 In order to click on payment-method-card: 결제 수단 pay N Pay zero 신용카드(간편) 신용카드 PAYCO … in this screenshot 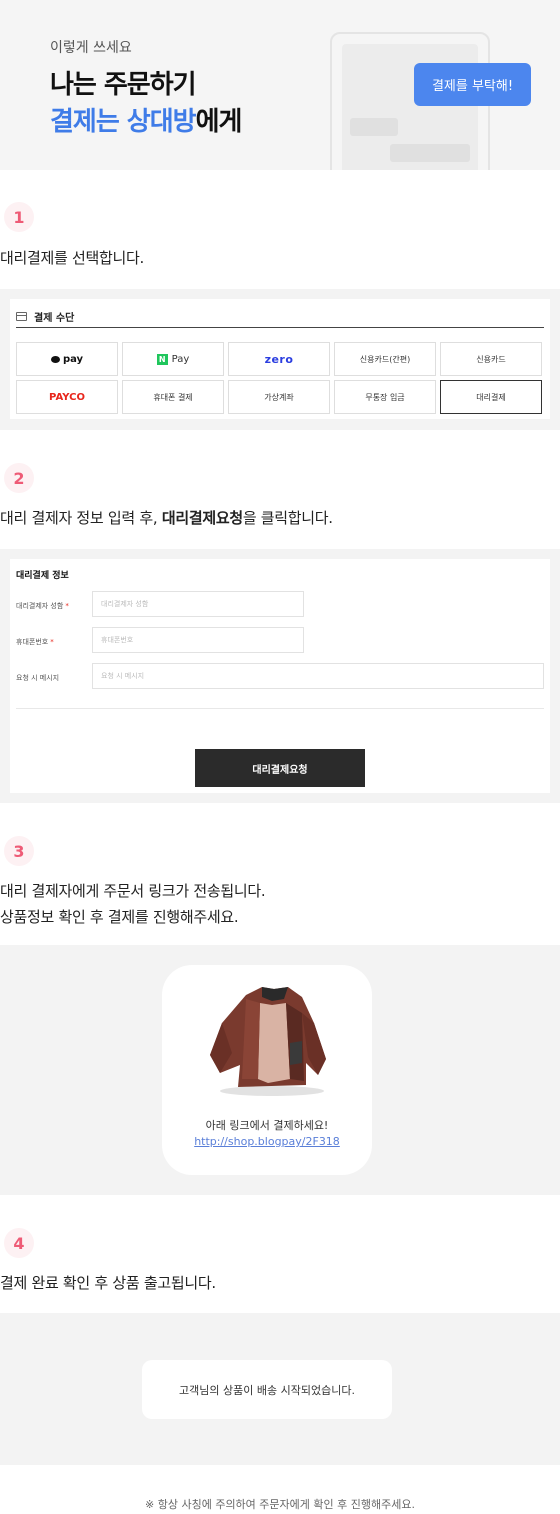, I will do `click(280, 359)`.